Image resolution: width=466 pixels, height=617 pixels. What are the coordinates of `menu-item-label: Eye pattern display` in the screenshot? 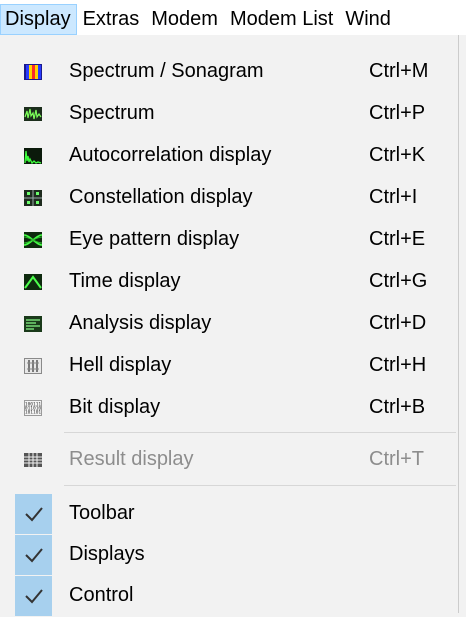 It's located at (154, 239).